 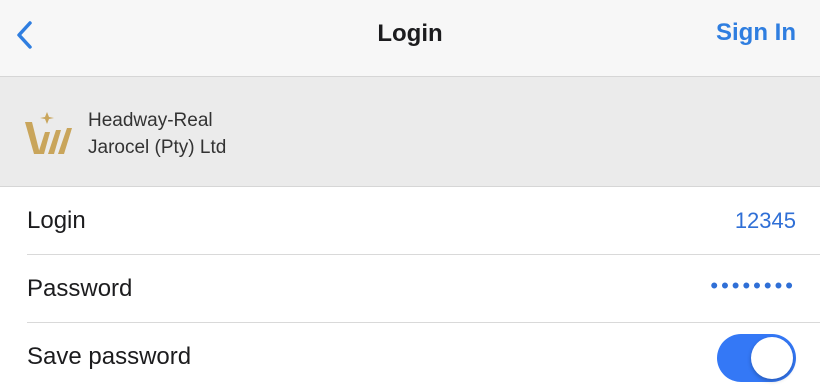 What do you see at coordinates (157, 134) in the screenshot?
I see `server-name: Headway-Real Jarocel (Pty) Ltd` at bounding box center [157, 134].